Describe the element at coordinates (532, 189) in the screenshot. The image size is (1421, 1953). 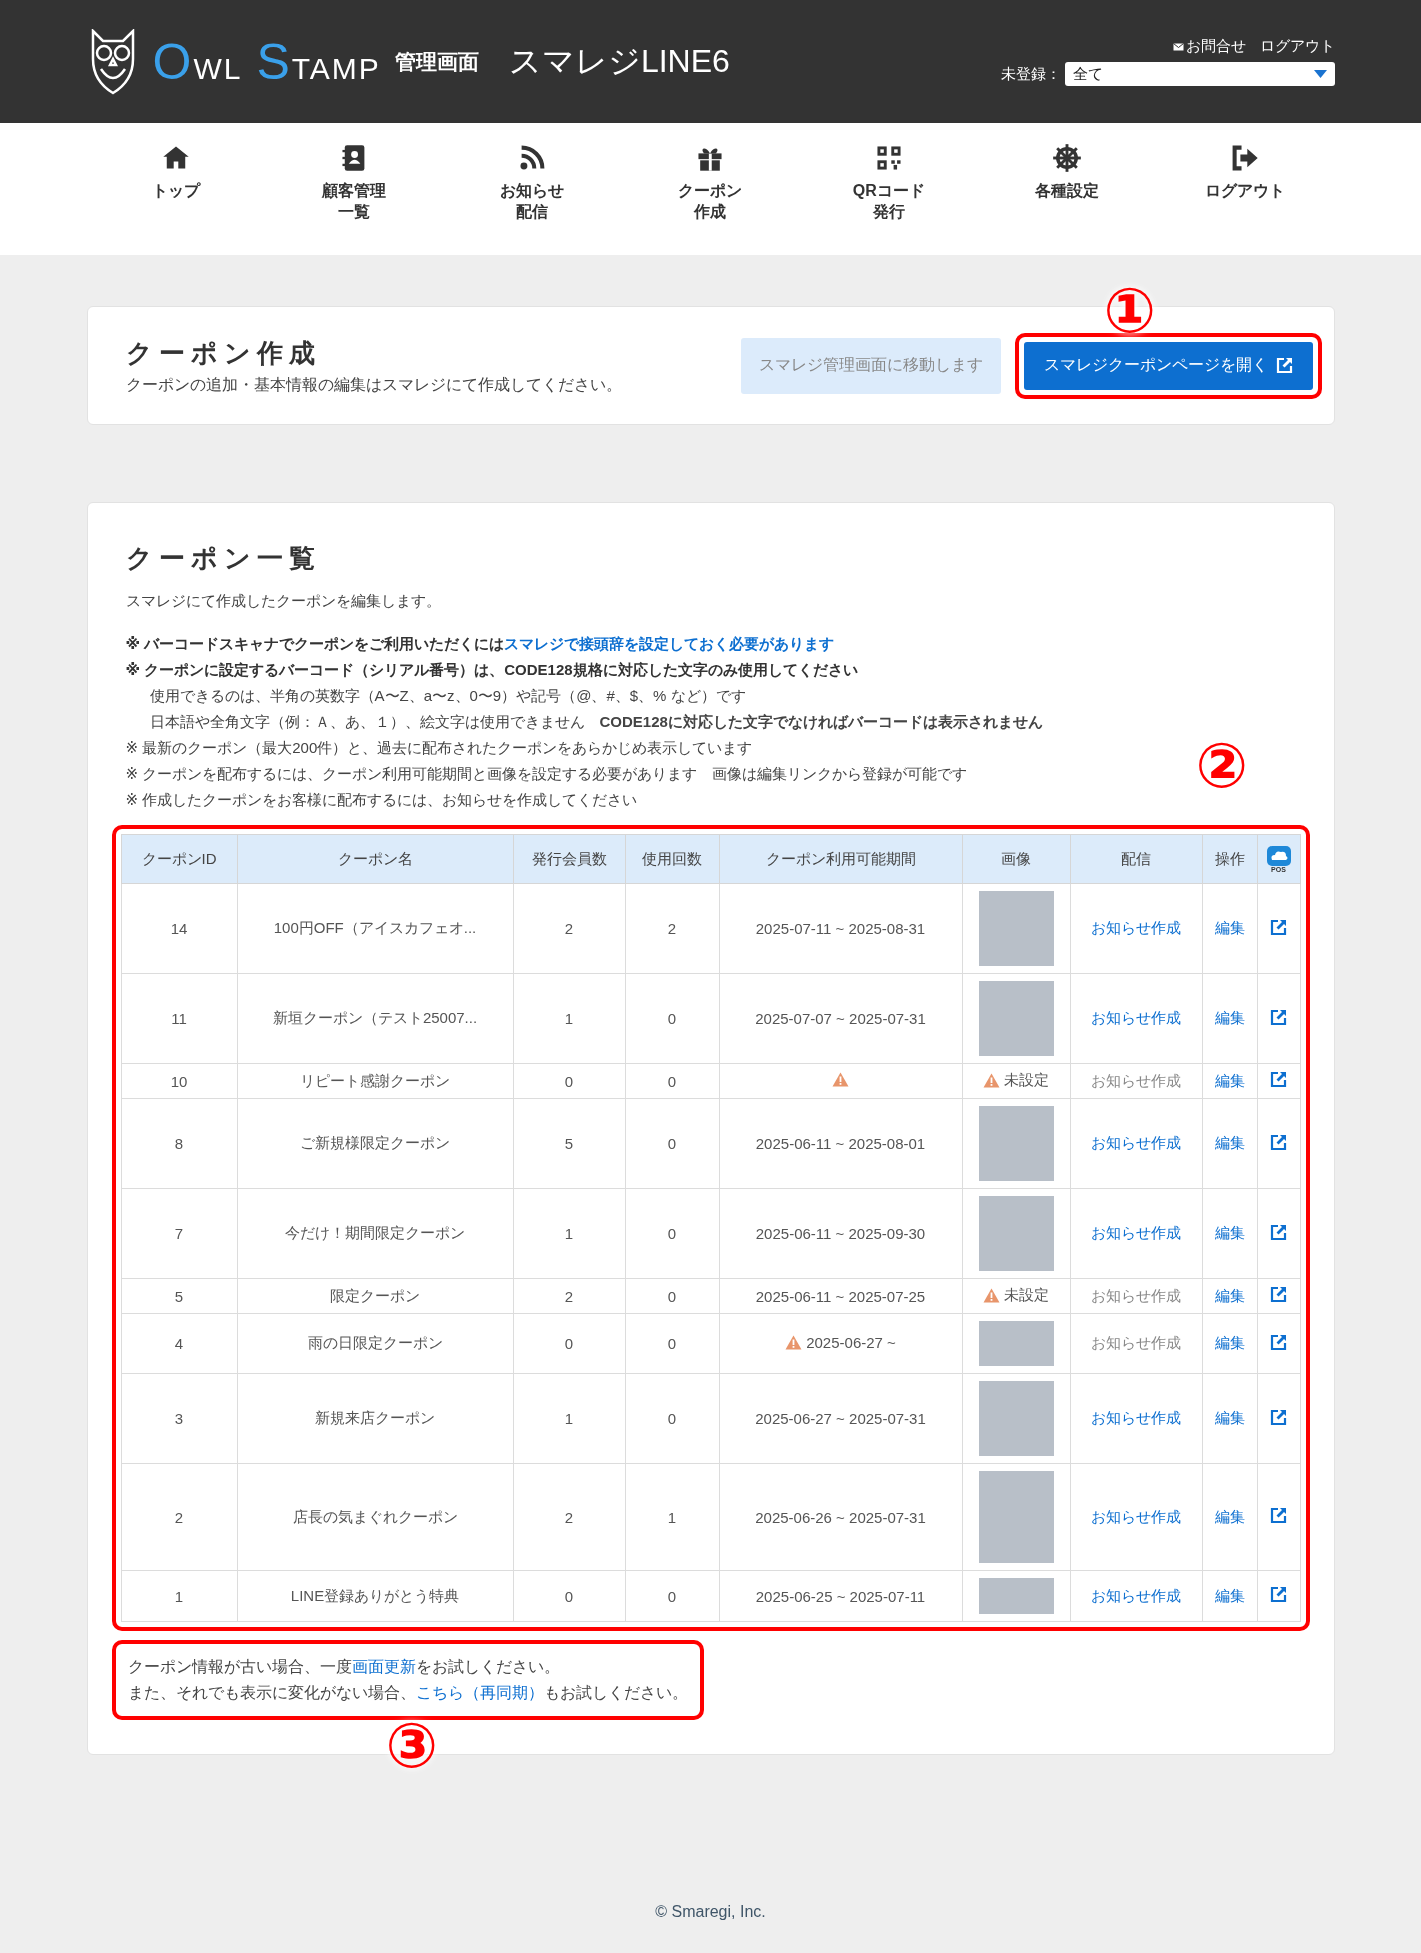
I see `nav-item: お知らせ 配信` at that location.